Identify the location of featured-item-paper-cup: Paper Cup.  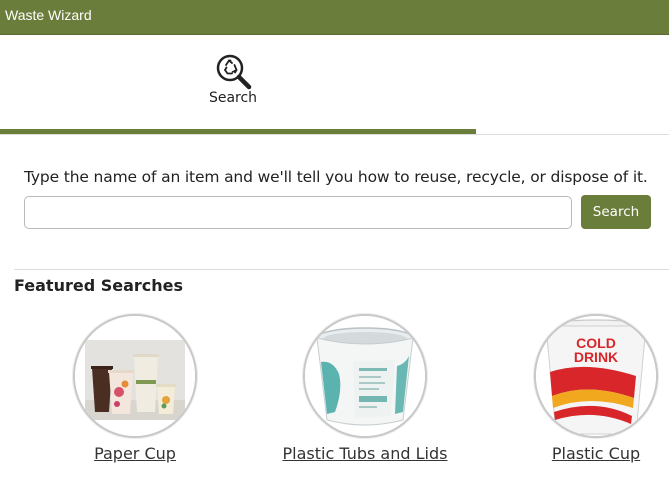
(135, 401).